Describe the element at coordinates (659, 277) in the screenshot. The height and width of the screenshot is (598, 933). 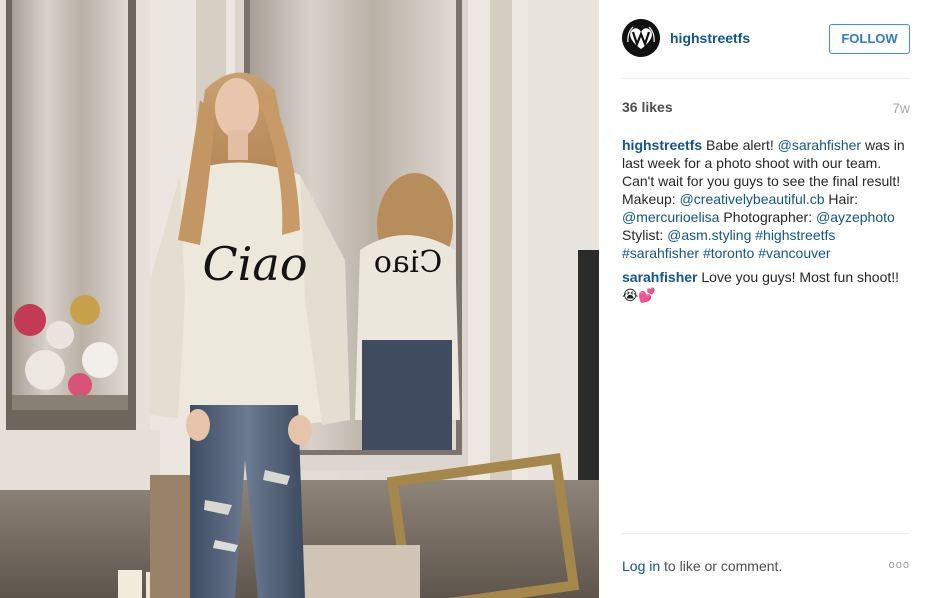
I see `reply-username: sarahfisher` at that location.